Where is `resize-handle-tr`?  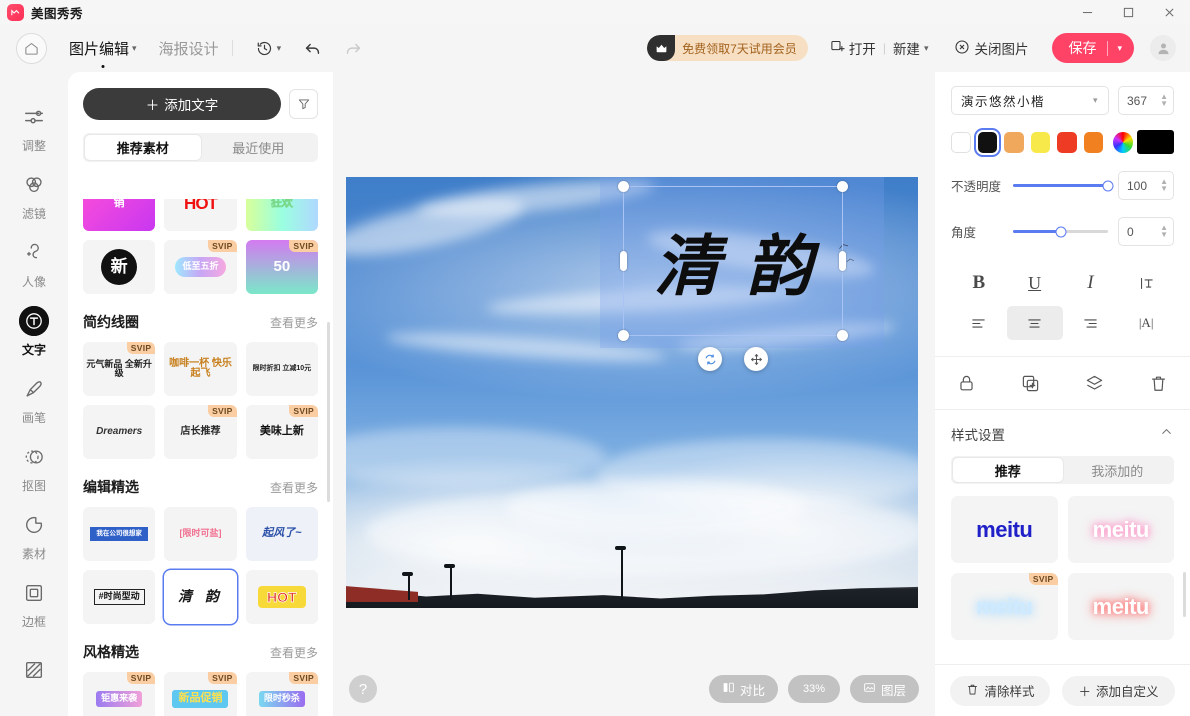
resize-handle-tr is located at coordinates (842, 186).